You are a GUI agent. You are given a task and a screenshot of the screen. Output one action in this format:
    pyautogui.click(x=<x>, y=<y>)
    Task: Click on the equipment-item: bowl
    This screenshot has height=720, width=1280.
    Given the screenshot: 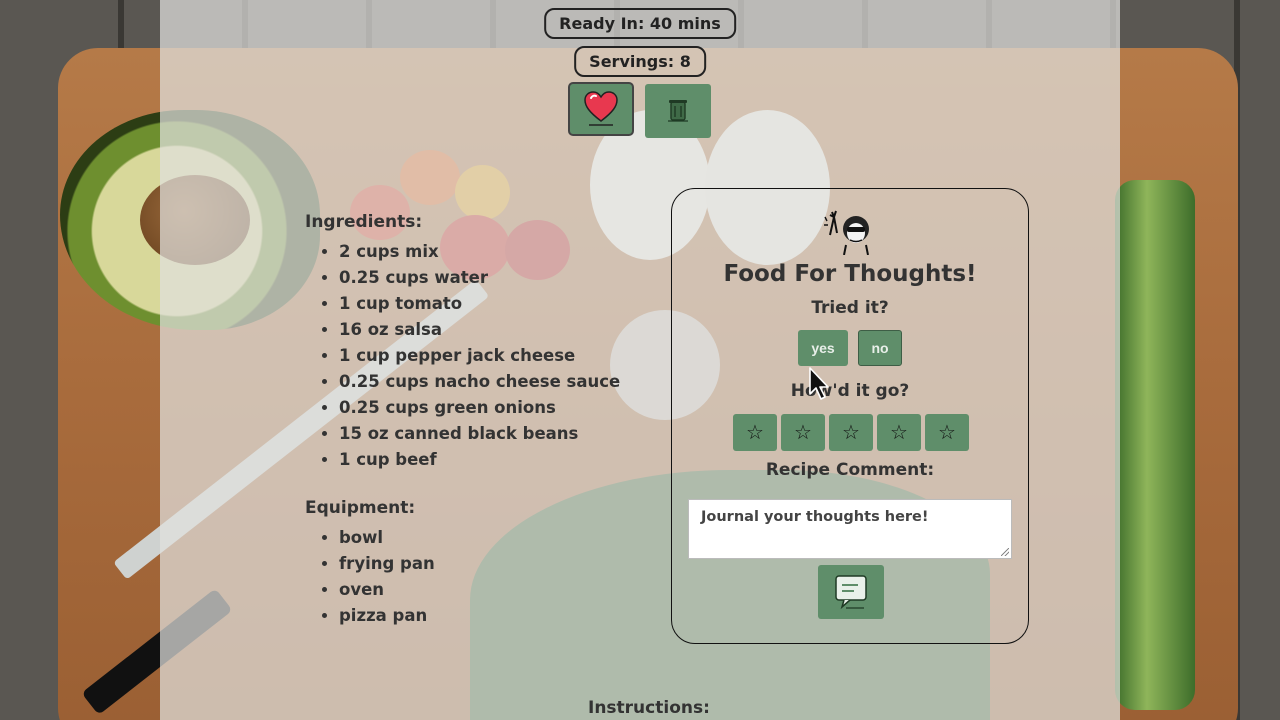 What is the action you would take?
    pyautogui.click(x=387, y=538)
    